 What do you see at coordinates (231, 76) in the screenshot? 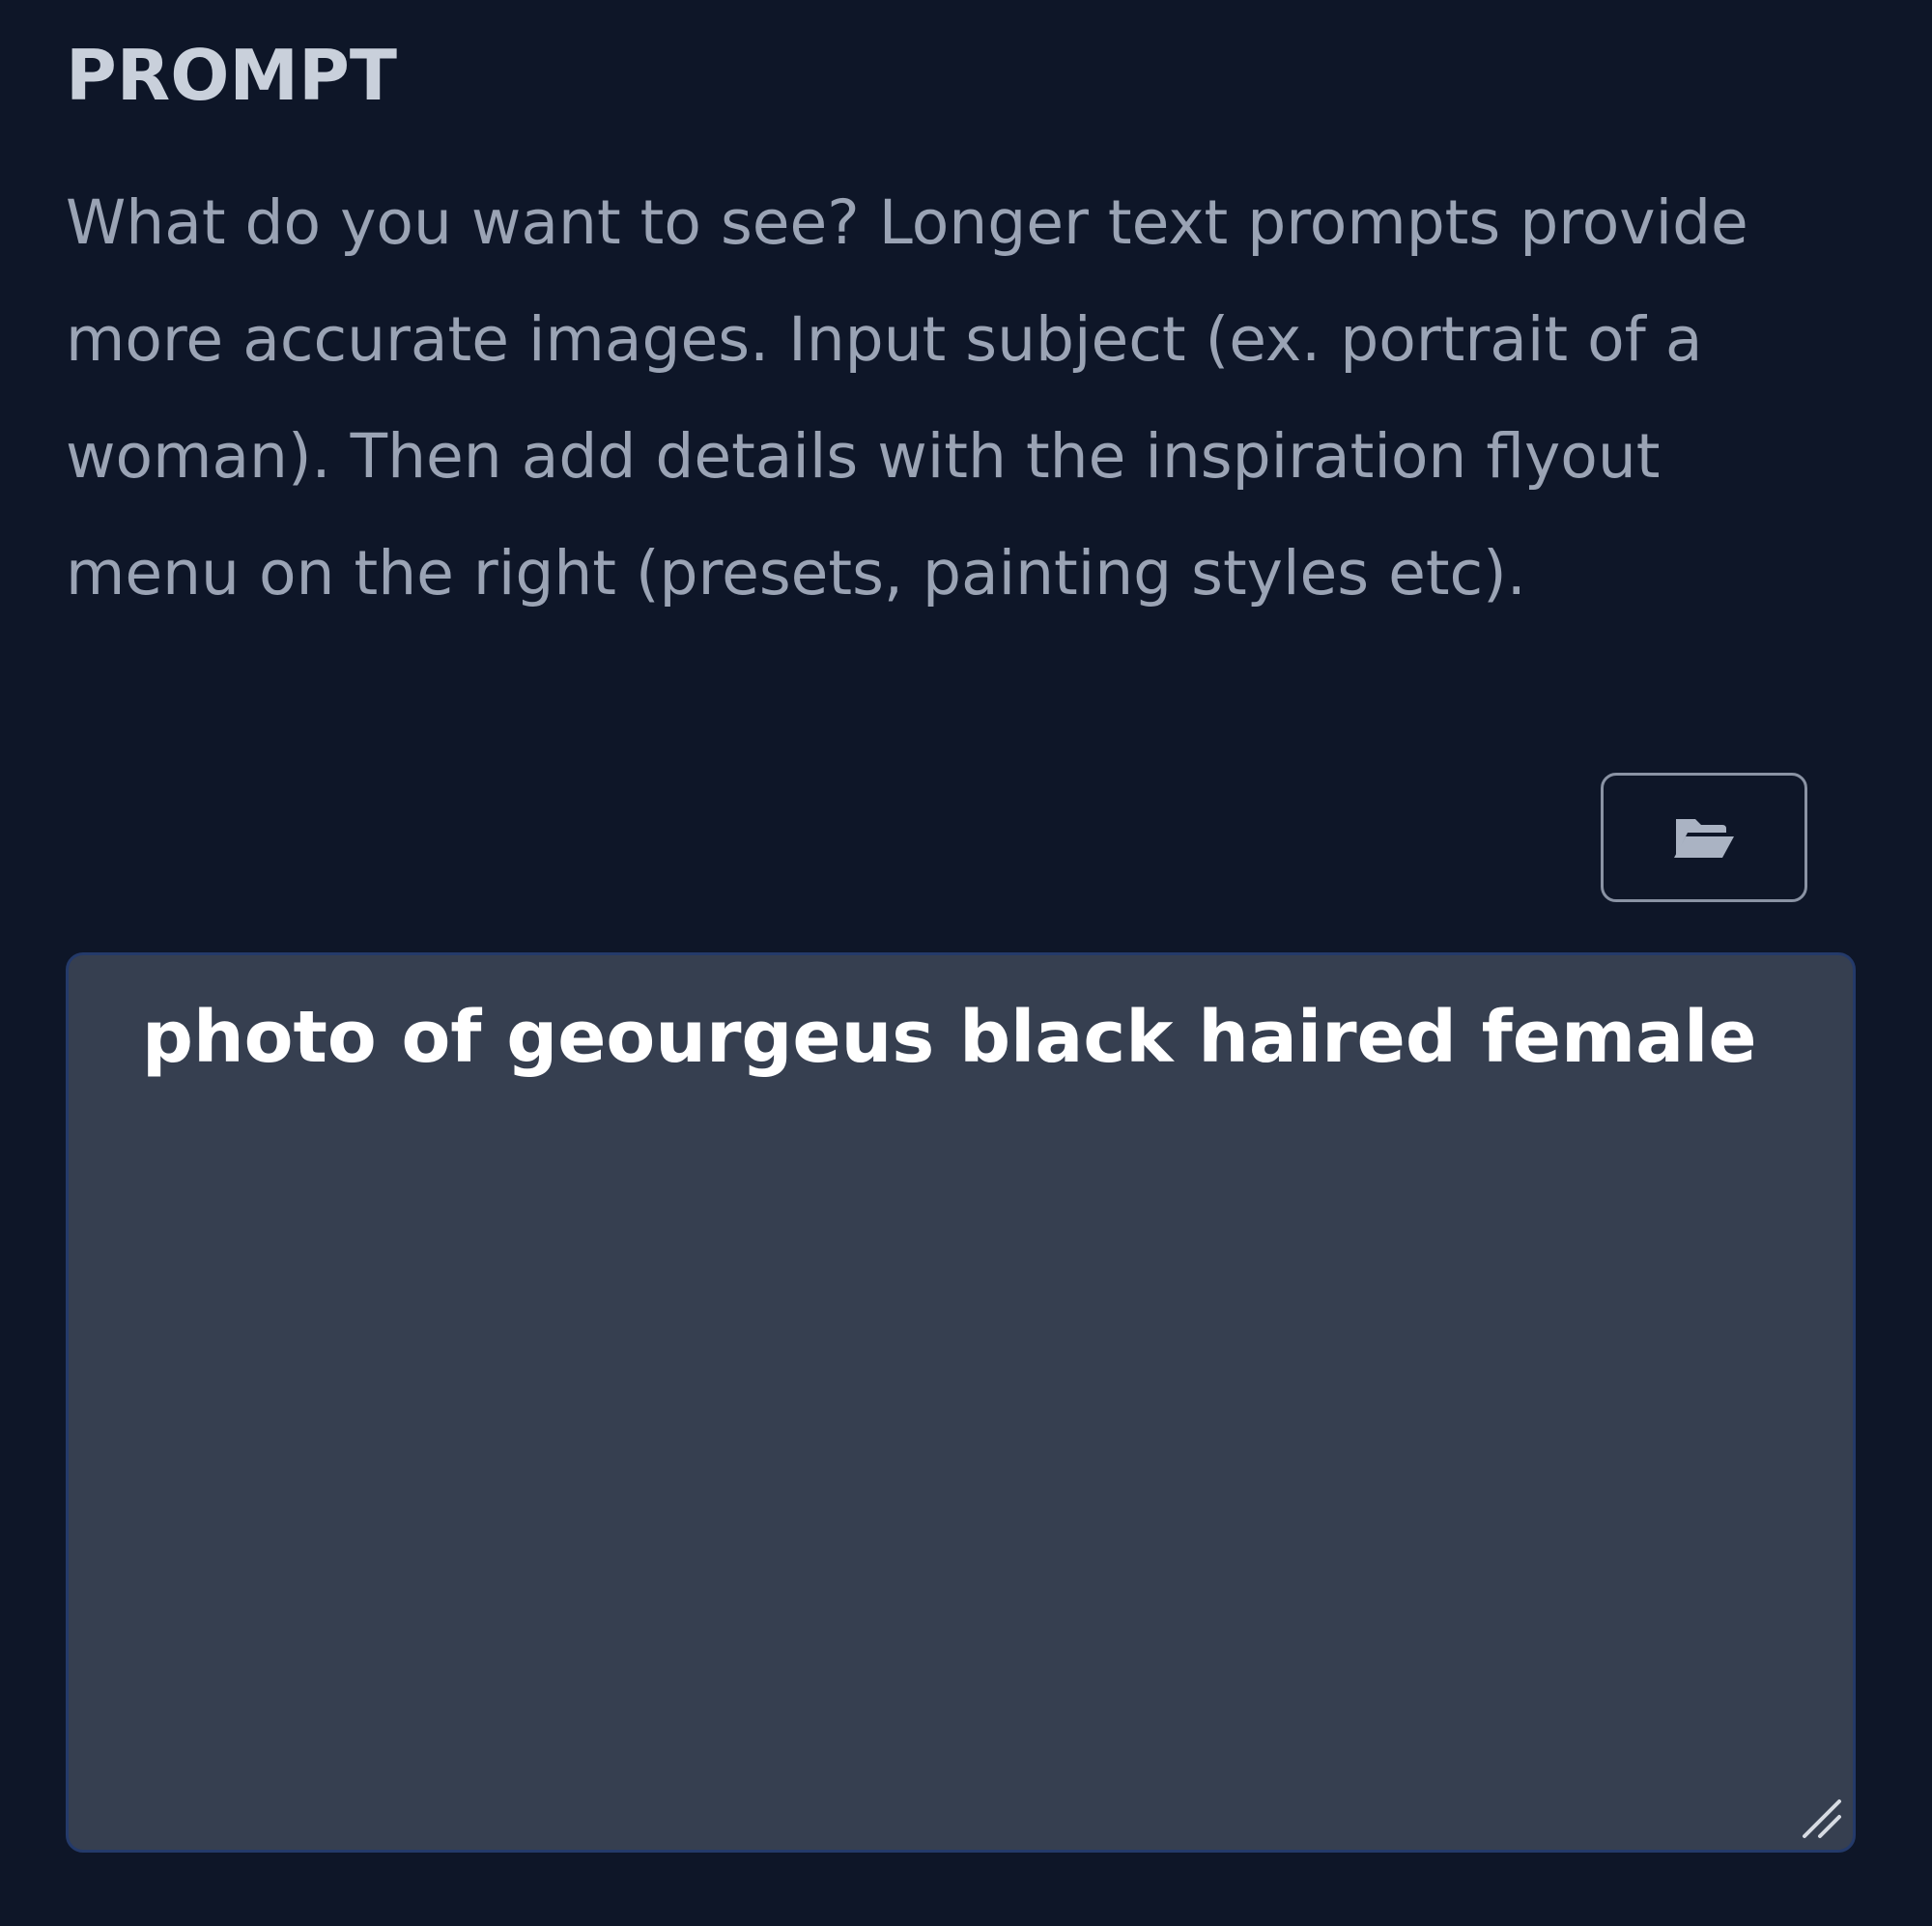
I see `prompt-section-title: PROMPT` at bounding box center [231, 76].